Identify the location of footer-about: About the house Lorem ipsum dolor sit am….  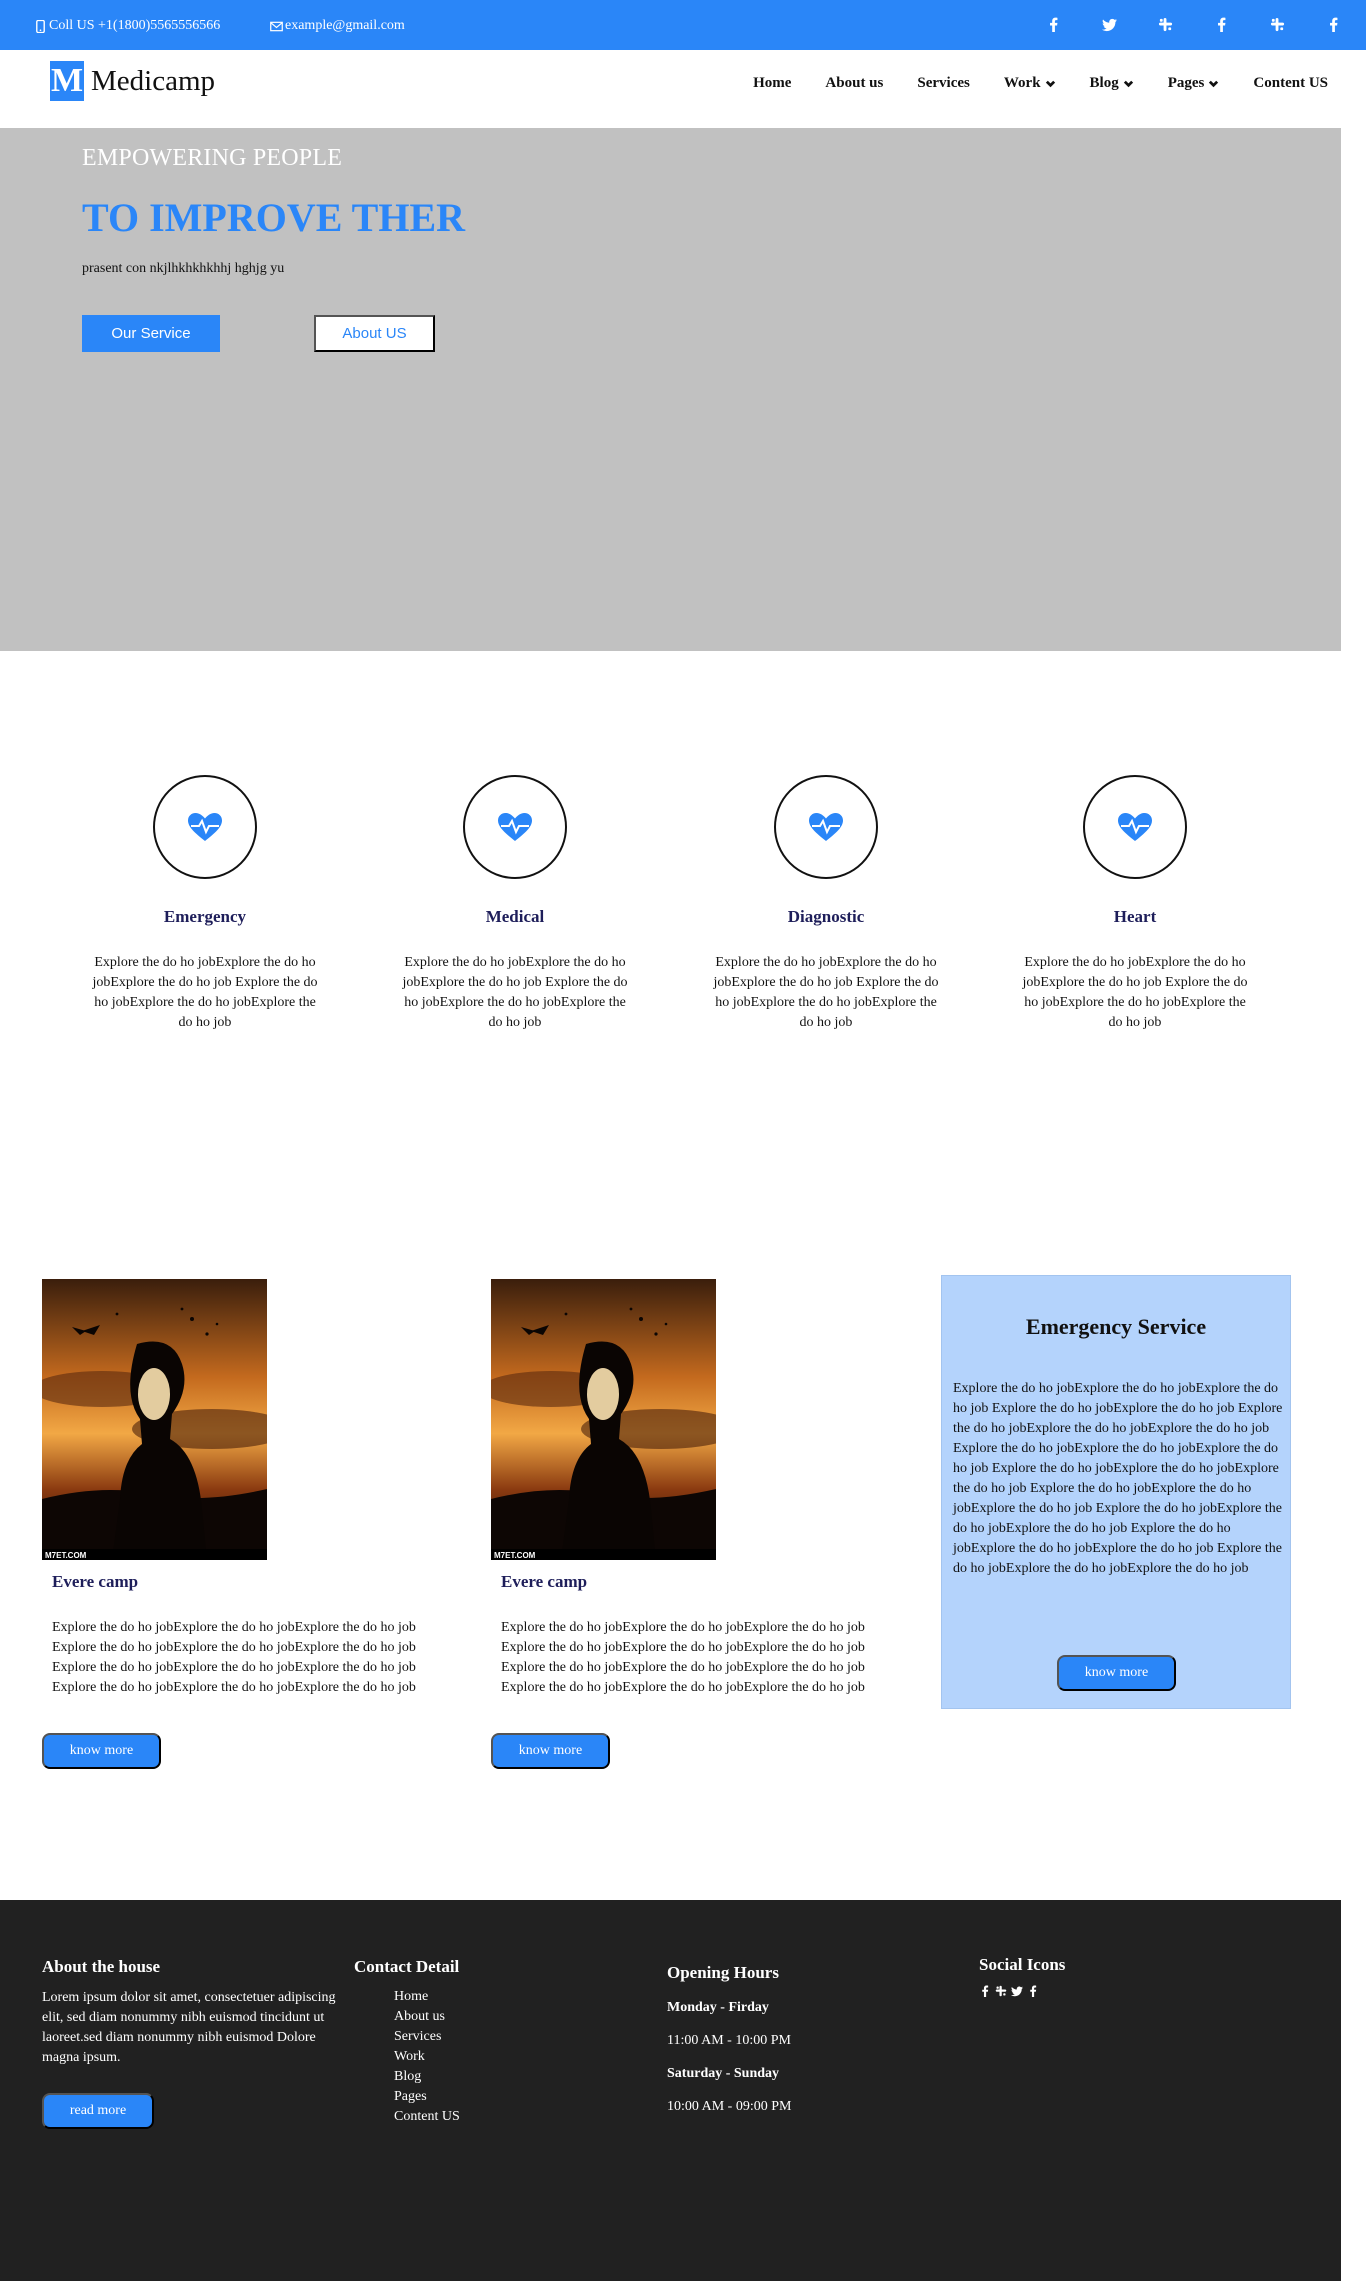
(192, 2043).